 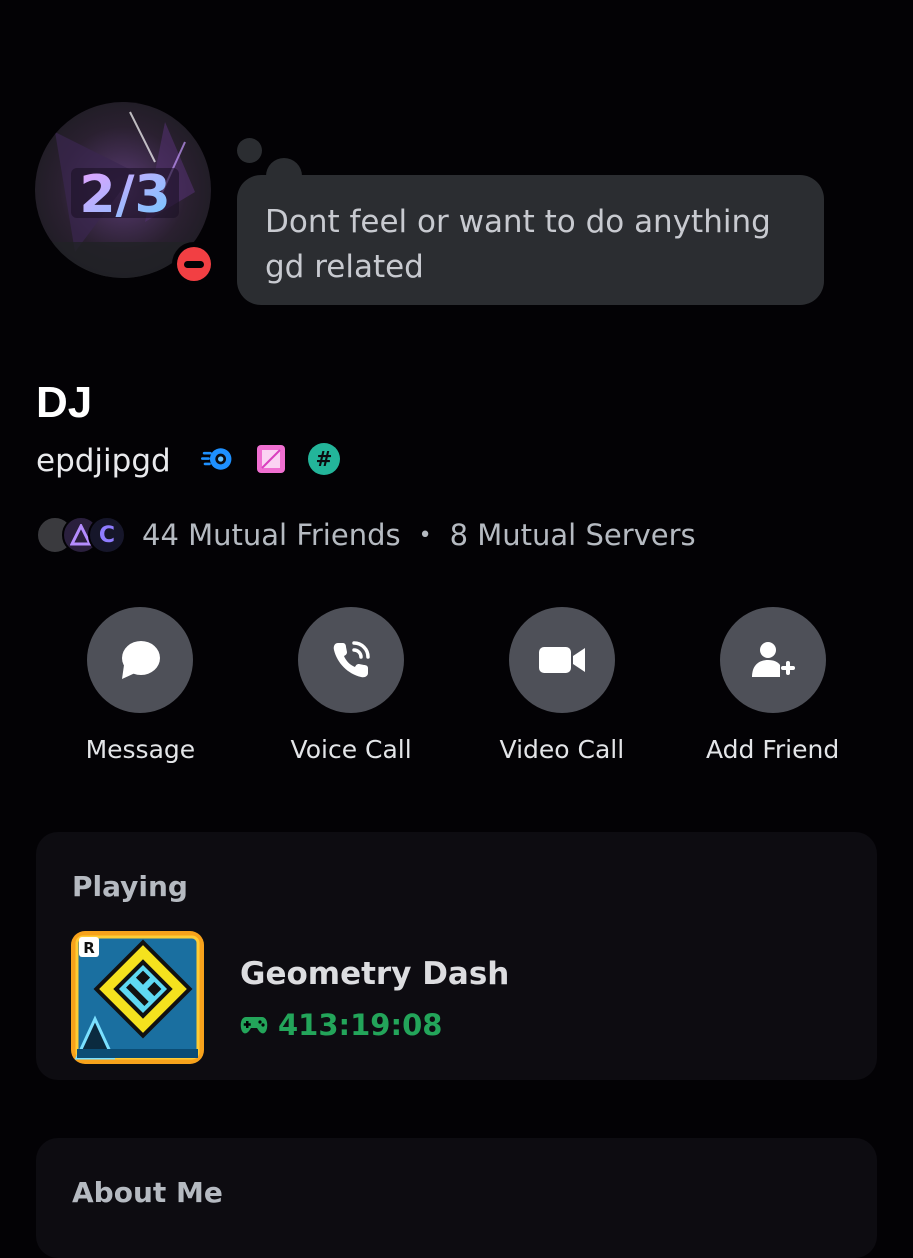 I want to click on message-button-circle, so click(x=140, y=660).